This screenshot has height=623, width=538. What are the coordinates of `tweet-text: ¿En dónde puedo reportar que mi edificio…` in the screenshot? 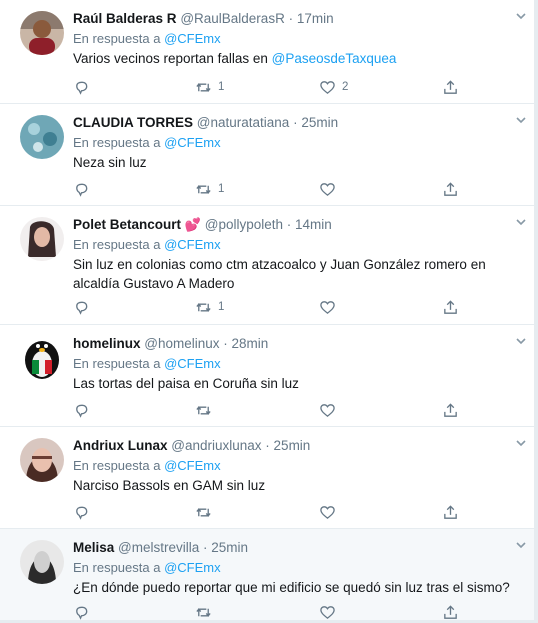 It's located at (291, 587).